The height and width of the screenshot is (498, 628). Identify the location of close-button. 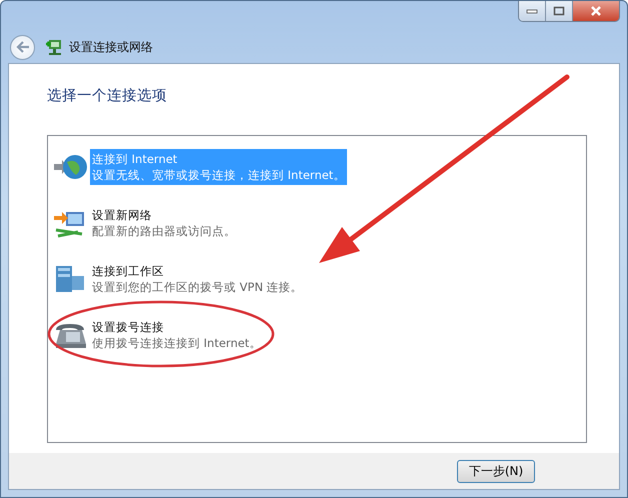
(596, 11).